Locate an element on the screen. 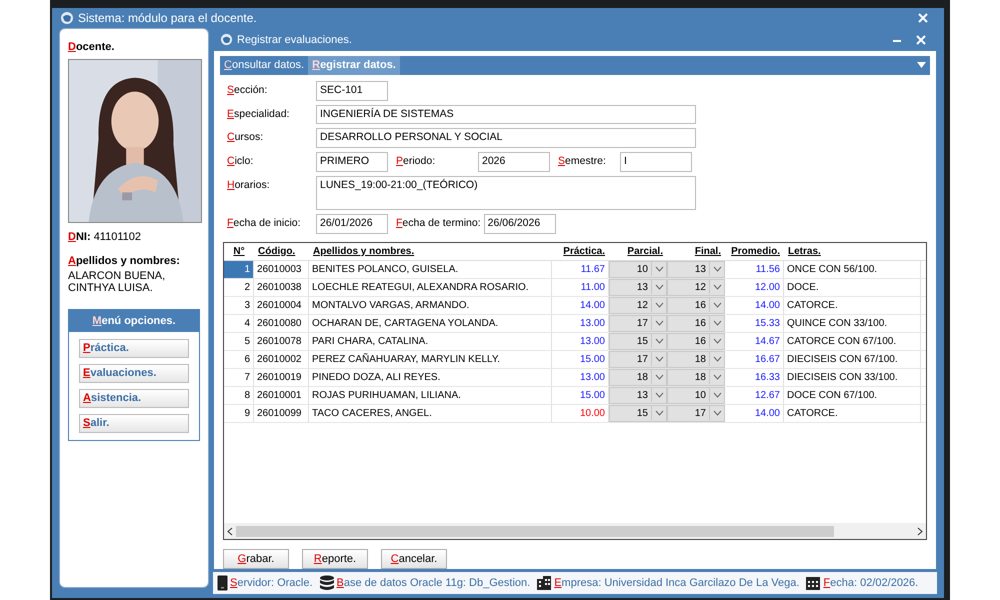  table-cell: 11.56 is located at coordinates (754, 269).